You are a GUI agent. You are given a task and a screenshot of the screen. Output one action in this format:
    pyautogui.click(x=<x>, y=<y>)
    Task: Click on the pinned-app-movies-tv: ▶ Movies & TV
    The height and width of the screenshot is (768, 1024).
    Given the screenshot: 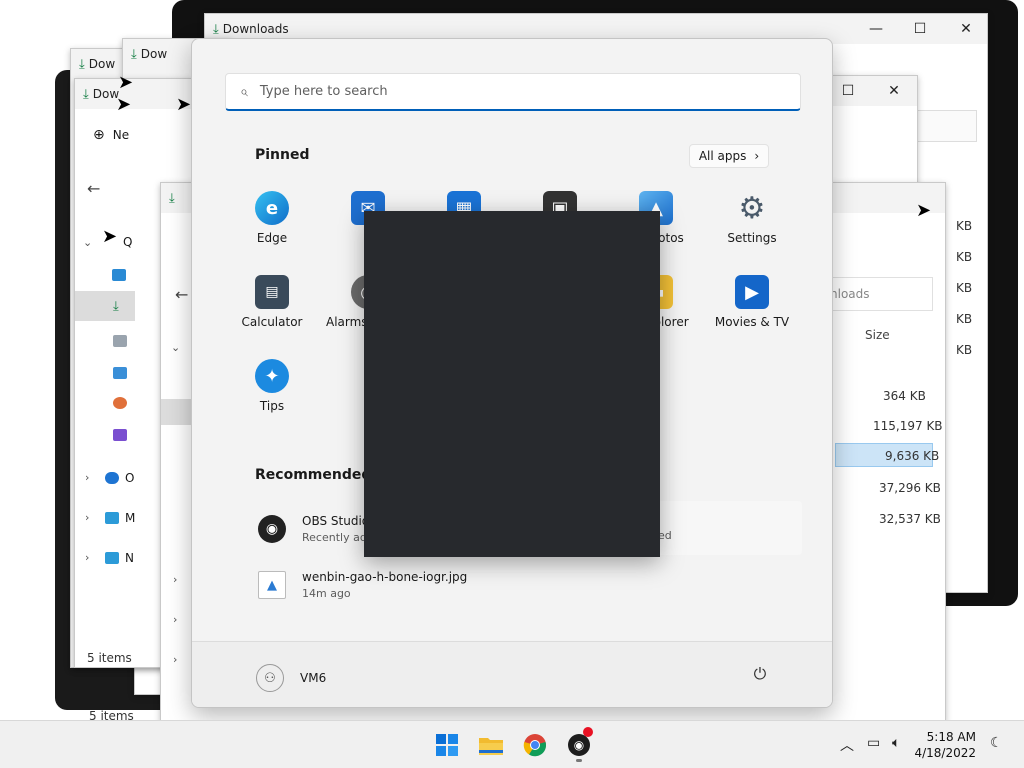 What is the action you would take?
    pyautogui.click(x=752, y=311)
    